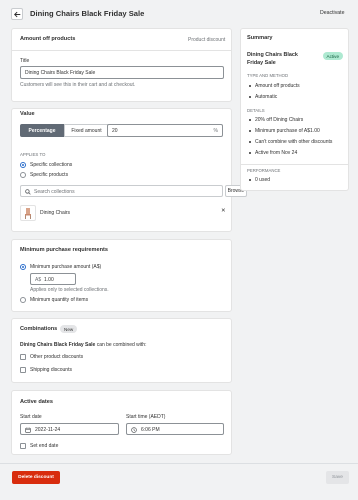 The width and height of the screenshot is (358, 500). I want to click on checkbox-label-shipping-discounts: Shipping discounts, so click(51, 370).